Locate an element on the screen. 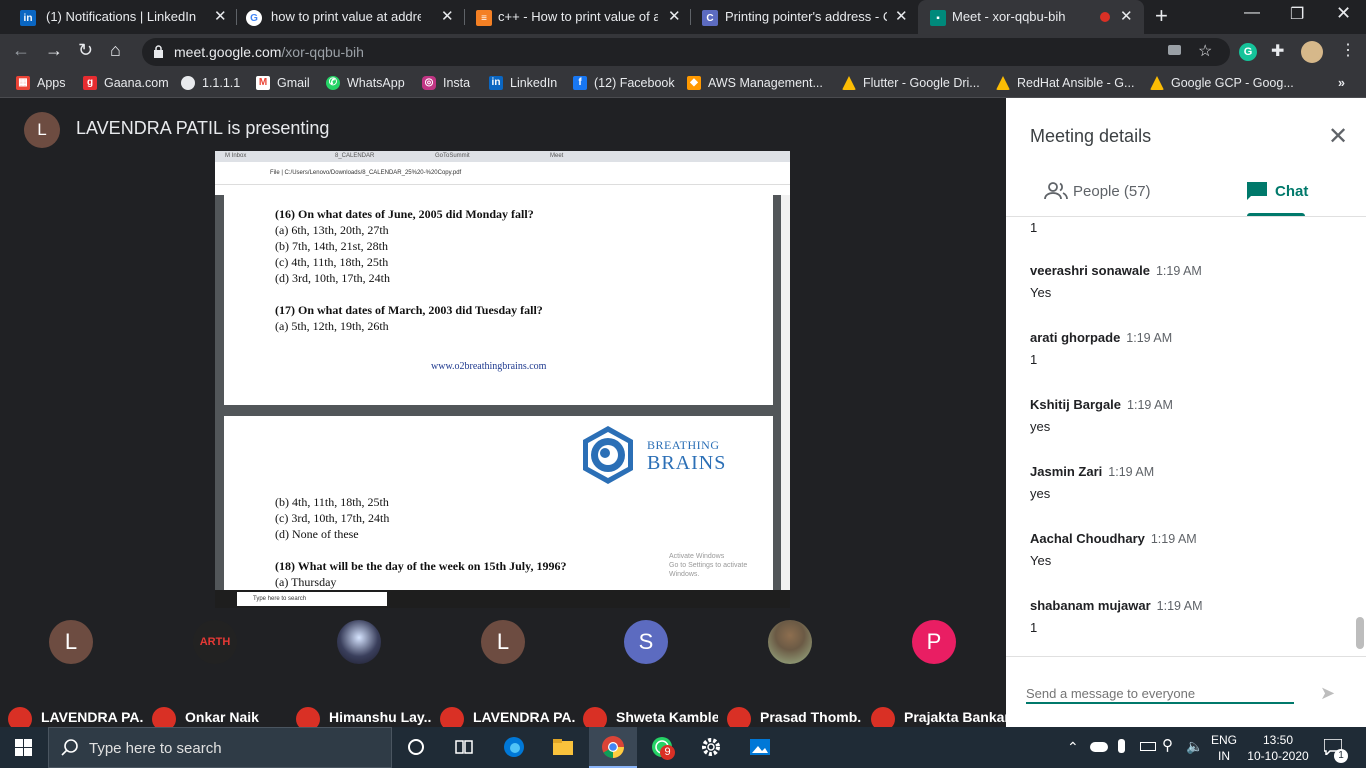 This screenshot has width=1366, height=768. bookmark-insta: ◎ Insta is located at coordinates (446, 83).